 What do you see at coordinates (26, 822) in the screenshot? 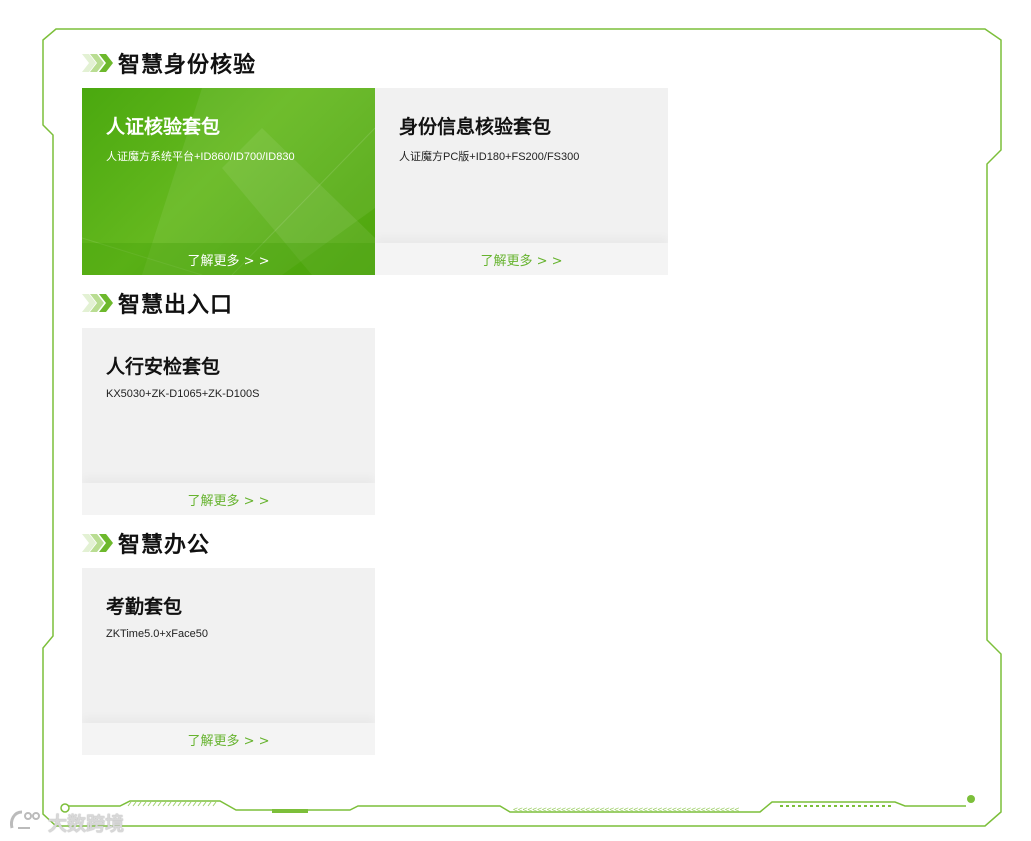
I see `brand-logo-icon` at bounding box center [26, 822].